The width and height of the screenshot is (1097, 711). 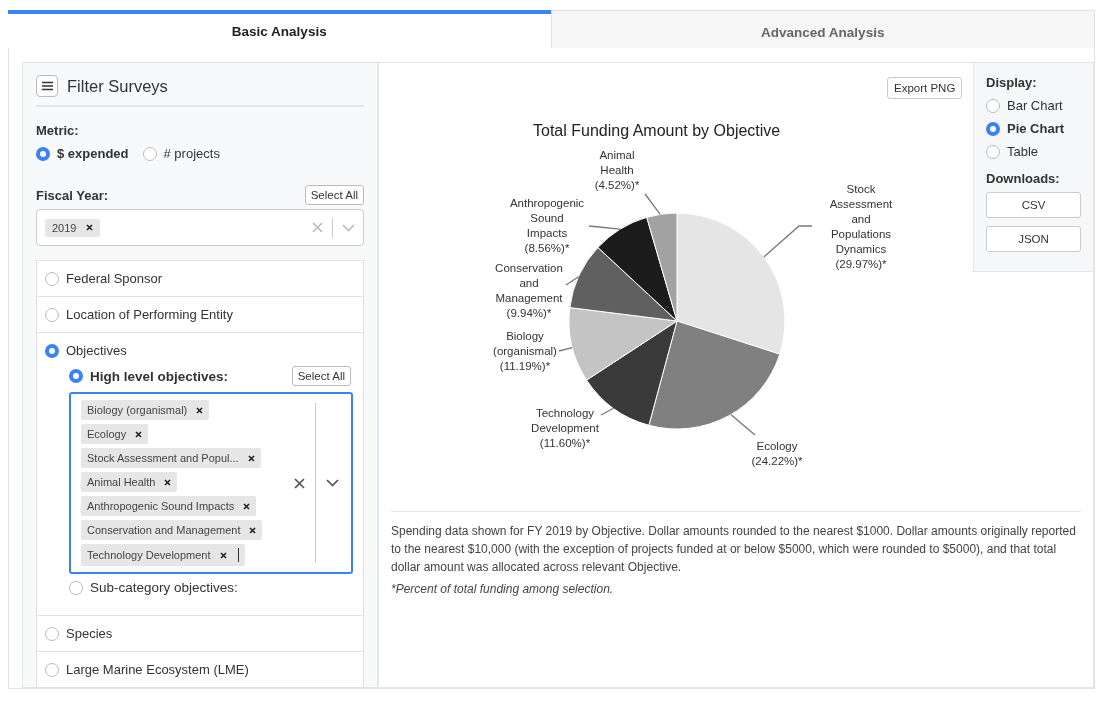 What do you see at coordinates (163, 555) in the screenshot?
I see `tag: Technology Development` at bounding box center [163, 555].